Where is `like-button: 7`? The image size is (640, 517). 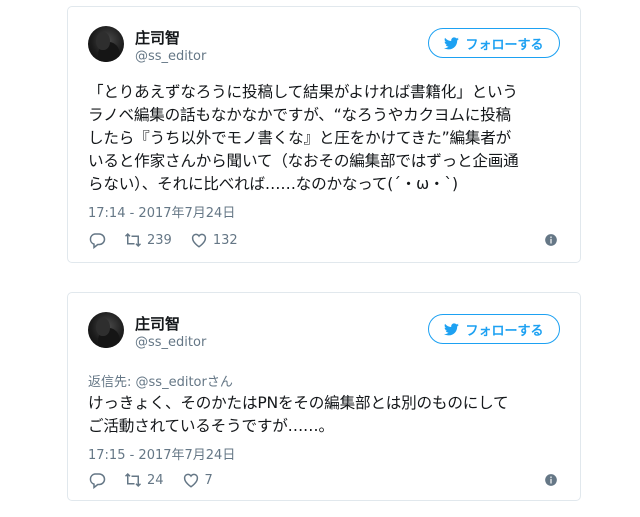 like-button: 7 is located at coordinates (197, 480).